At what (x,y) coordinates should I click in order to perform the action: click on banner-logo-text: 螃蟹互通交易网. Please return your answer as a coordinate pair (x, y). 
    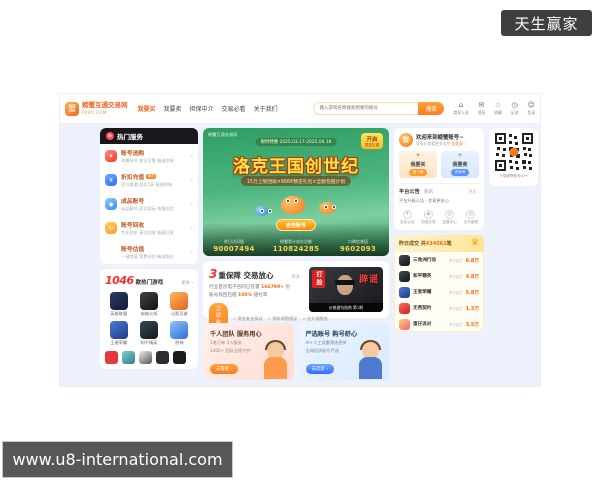
    Looking at the image, I should click on (223, 134).